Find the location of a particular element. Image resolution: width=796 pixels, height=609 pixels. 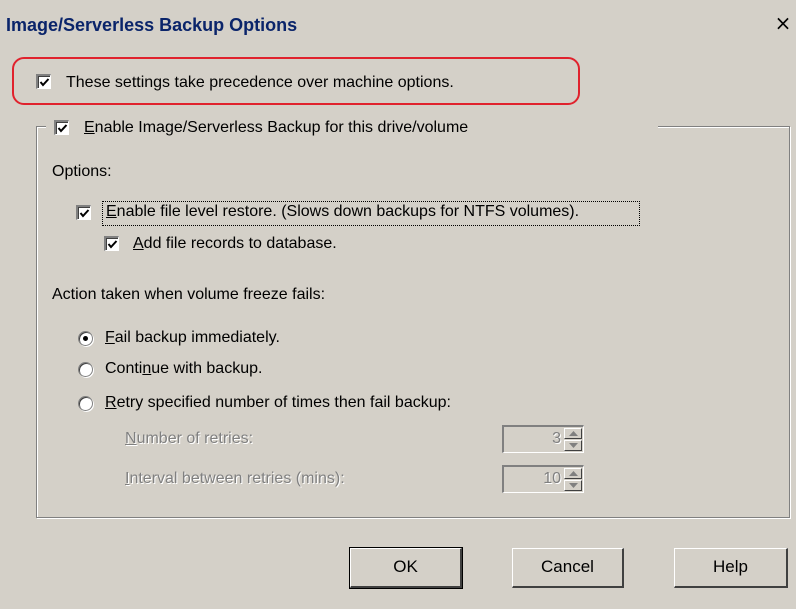

add-file-records-checkbox is located at coordinates (111, 243).